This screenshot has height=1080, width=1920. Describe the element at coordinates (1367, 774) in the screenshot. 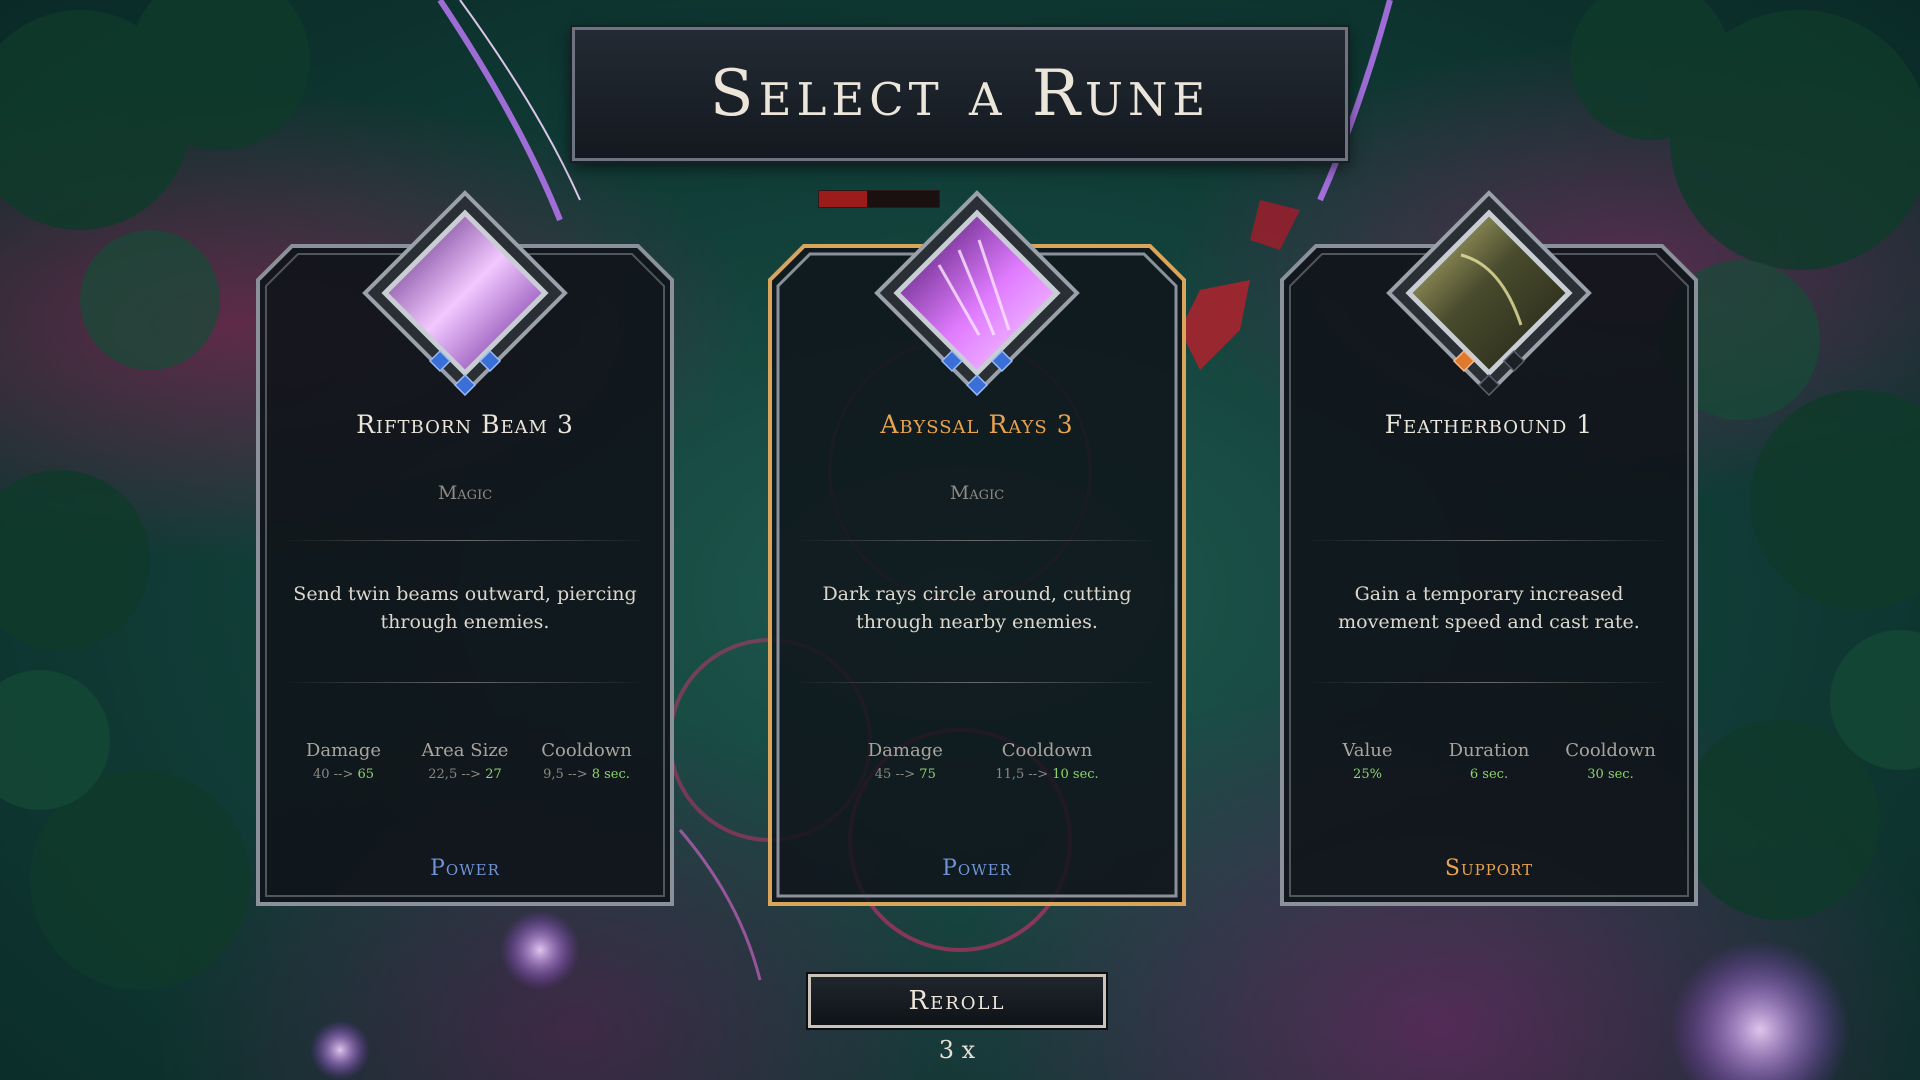

I see `stat-new-value: 25%` at that location.